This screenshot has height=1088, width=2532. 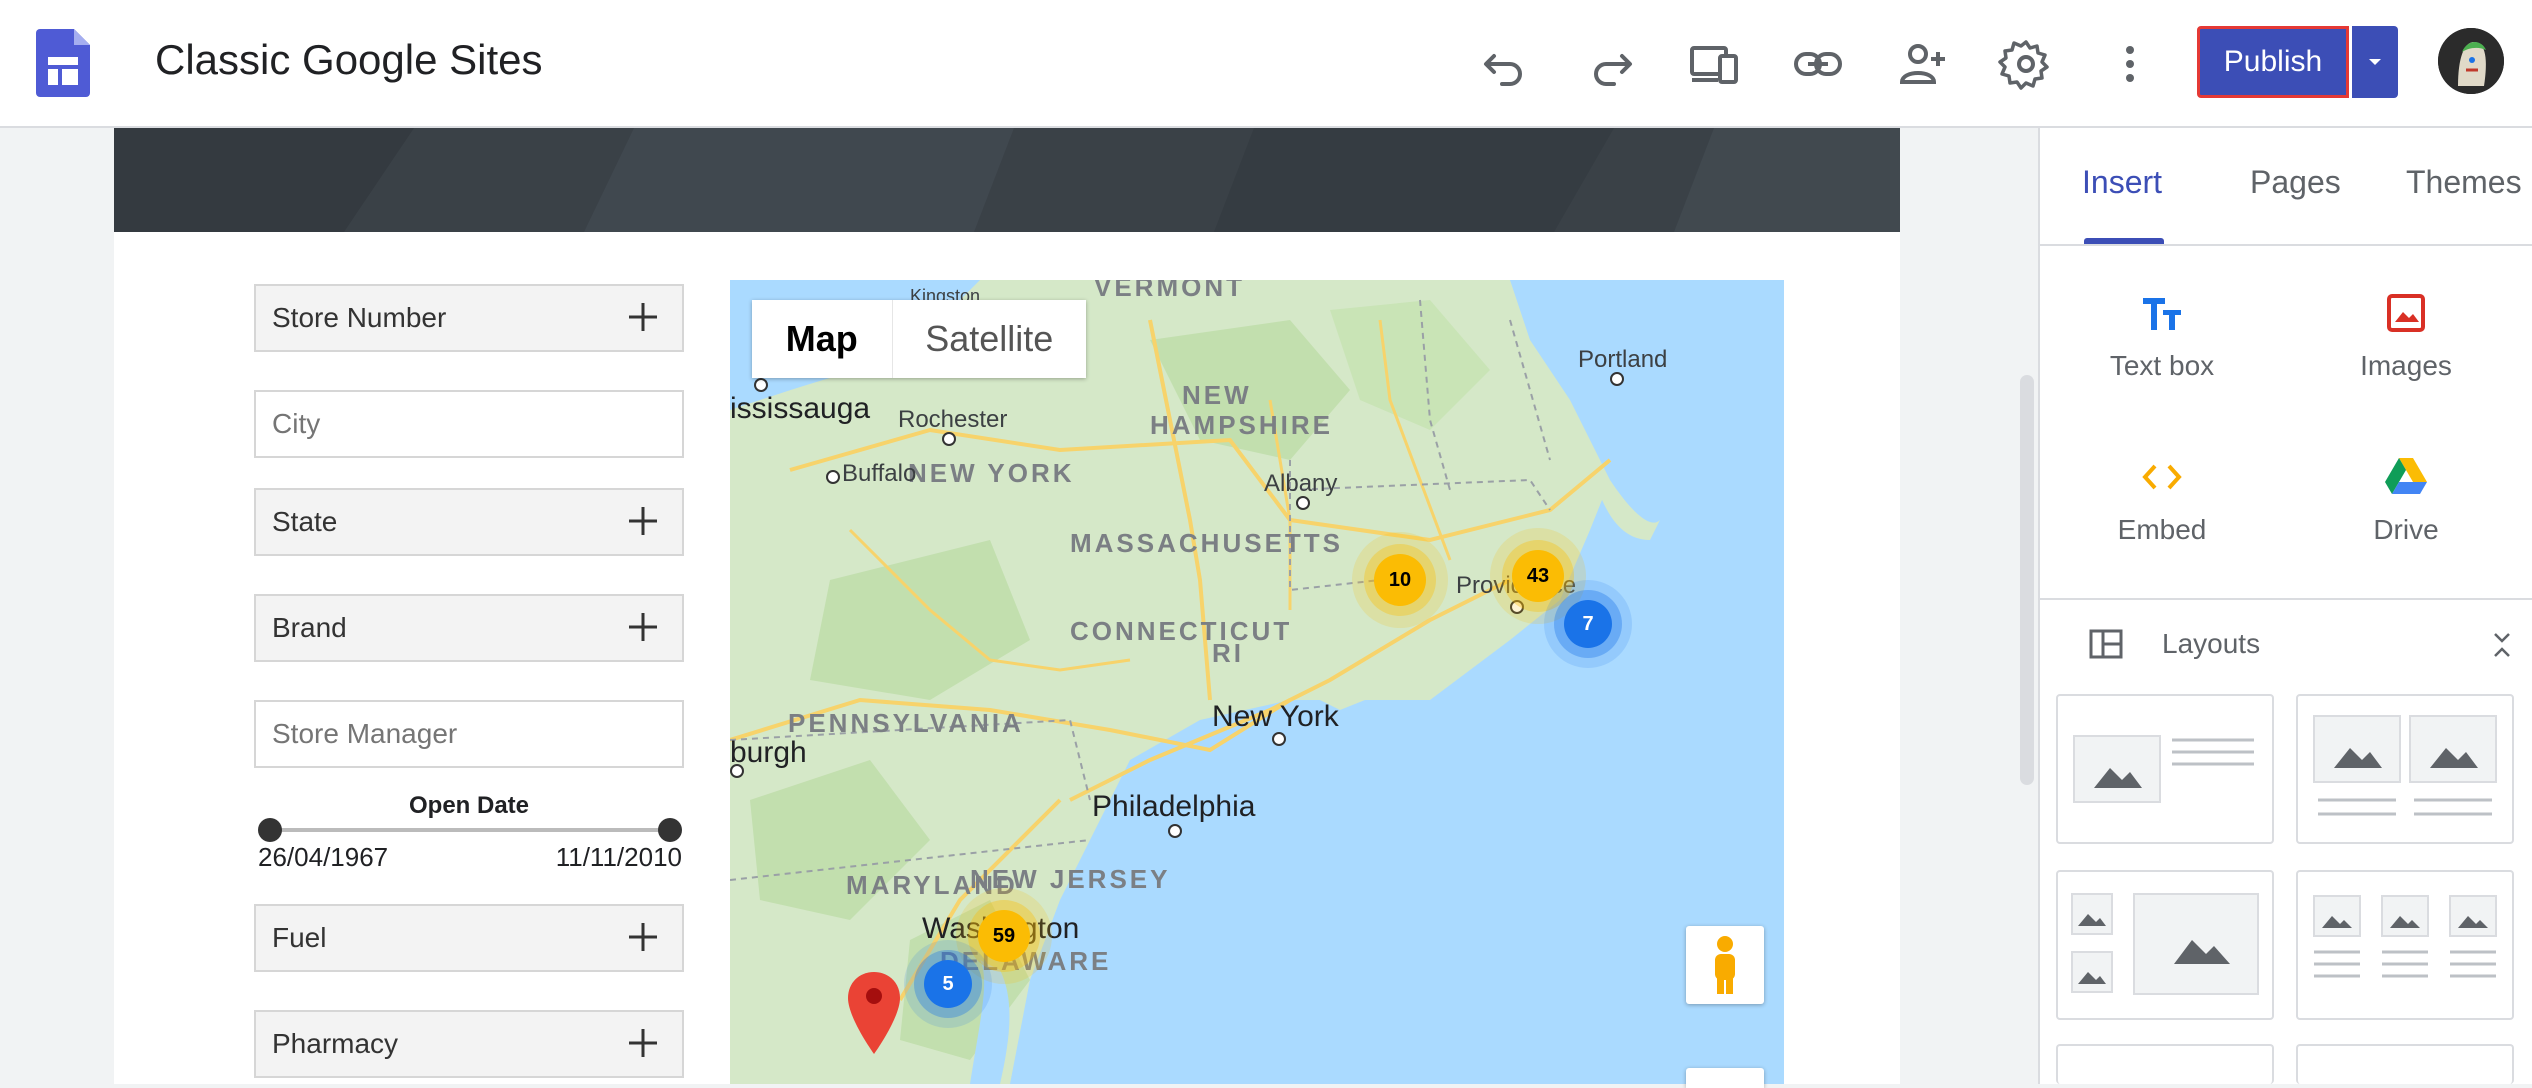 I want to click on insert-embed: Embed, so click(x=2162, y=500).